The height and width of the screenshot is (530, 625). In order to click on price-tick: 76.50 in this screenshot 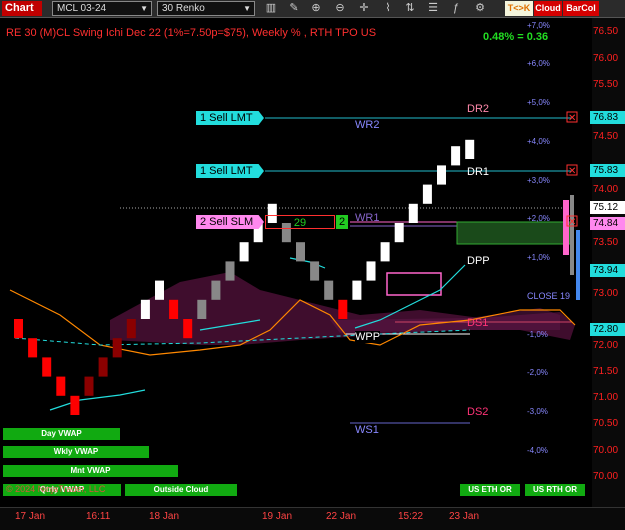, I will do `click(606, 31)`.